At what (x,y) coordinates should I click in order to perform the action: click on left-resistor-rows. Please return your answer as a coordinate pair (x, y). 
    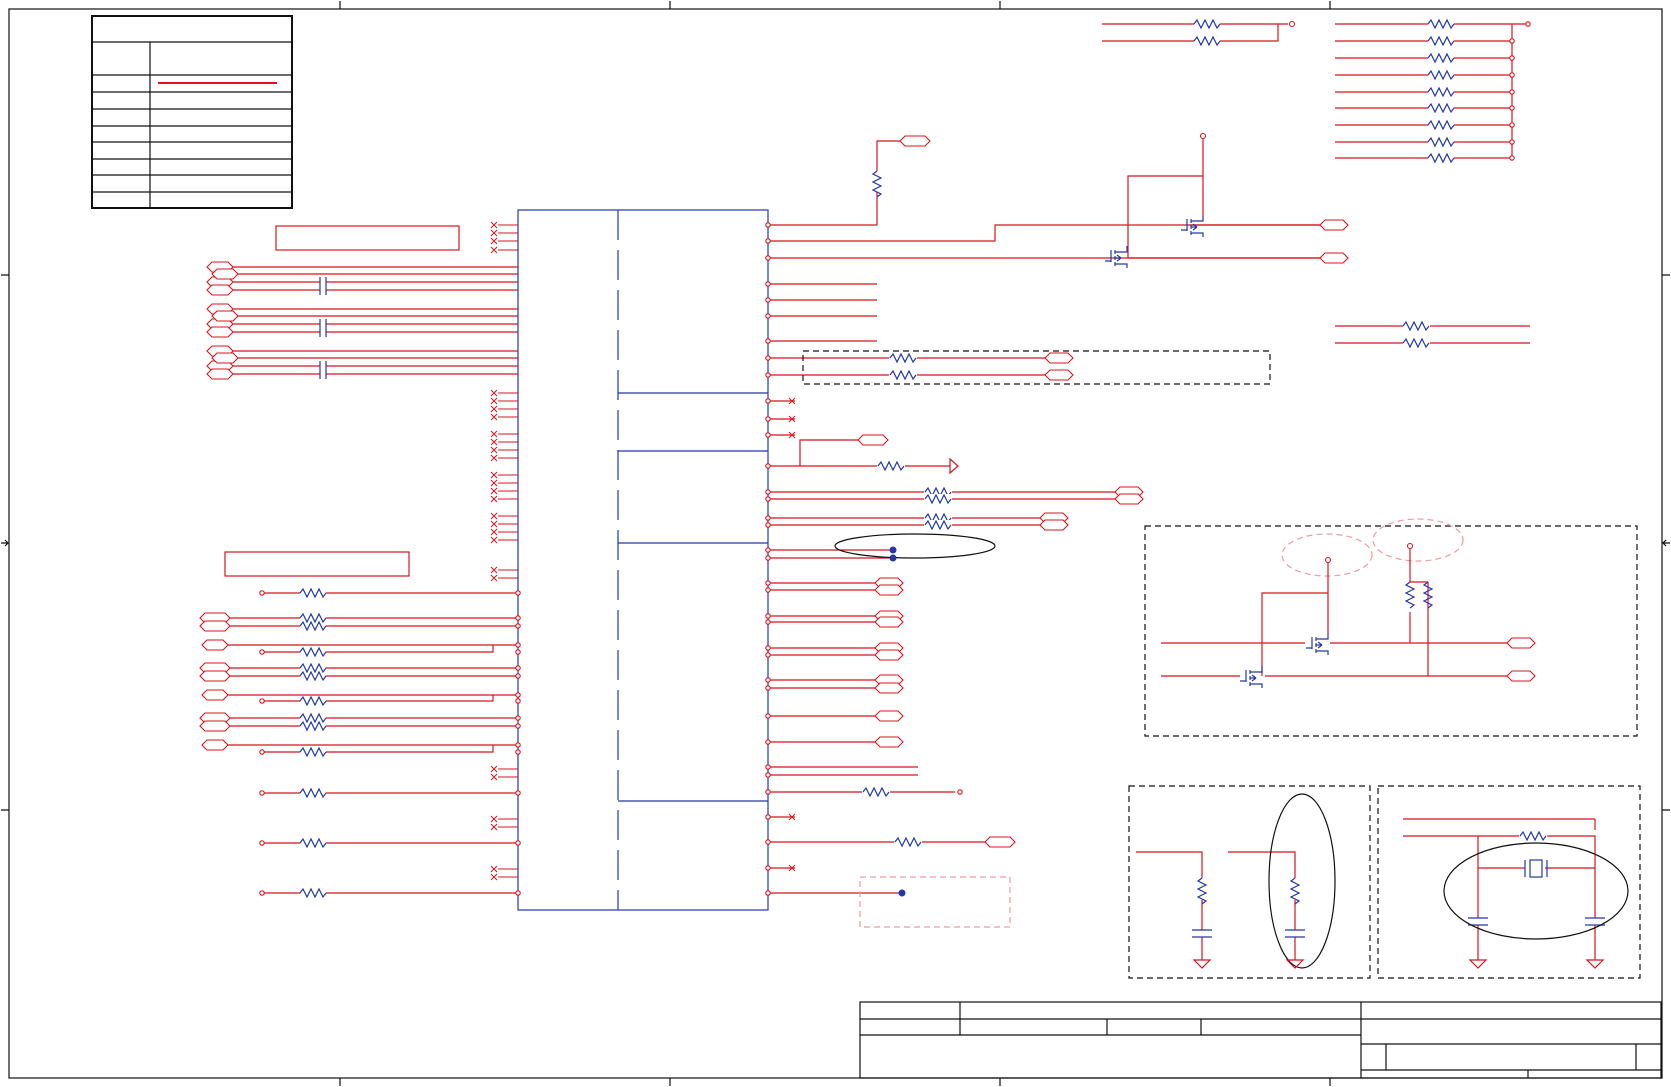
    Looking at the image, I should click on (363, 743).